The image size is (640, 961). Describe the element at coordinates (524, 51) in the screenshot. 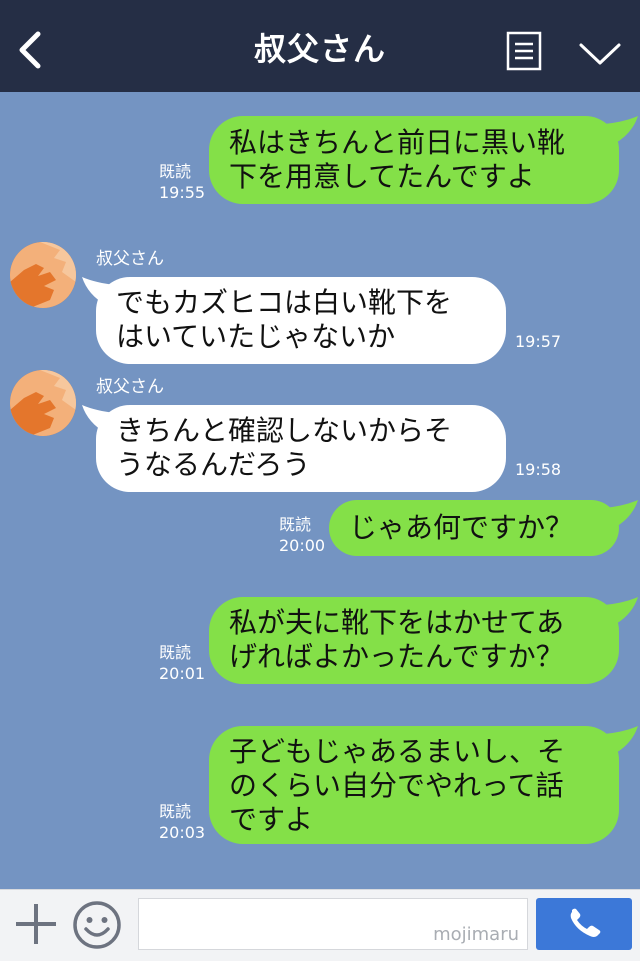

I see `notes-icon` at that location.